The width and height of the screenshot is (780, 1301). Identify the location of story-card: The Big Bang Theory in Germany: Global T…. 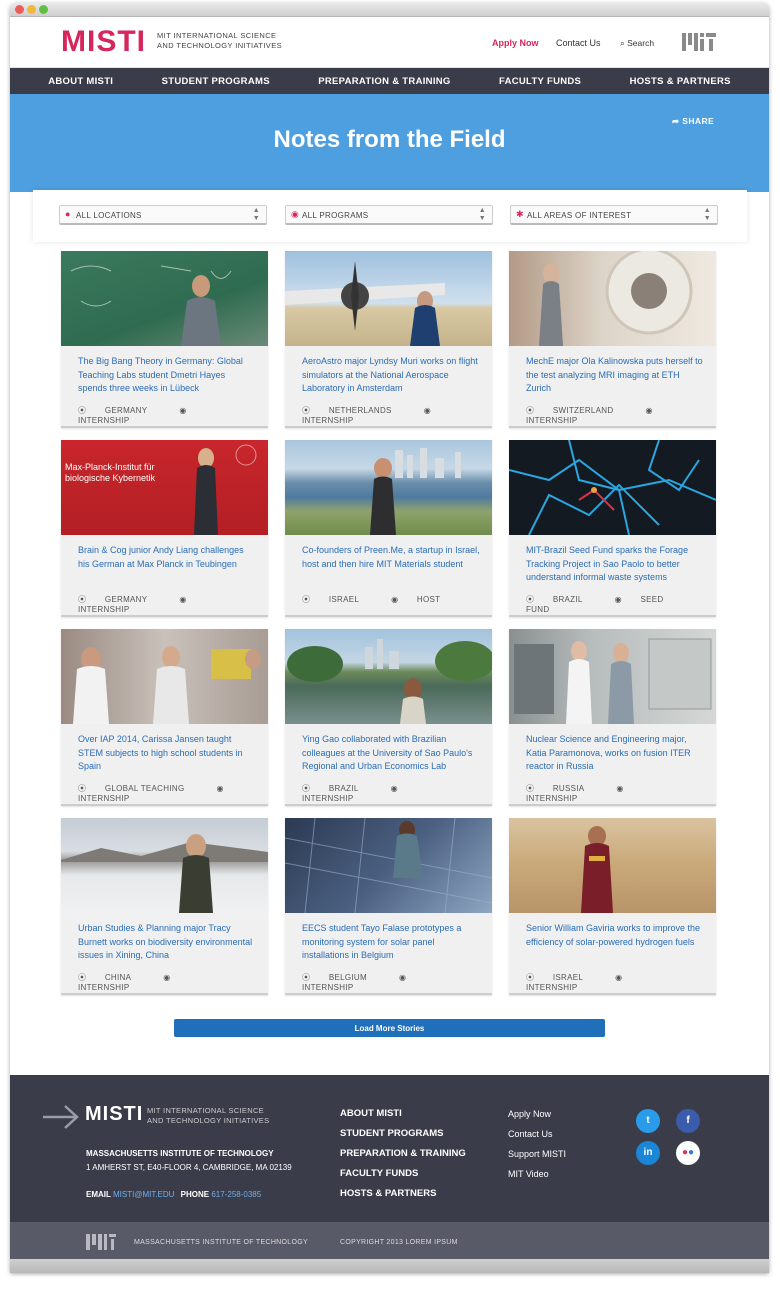
(164, 339).